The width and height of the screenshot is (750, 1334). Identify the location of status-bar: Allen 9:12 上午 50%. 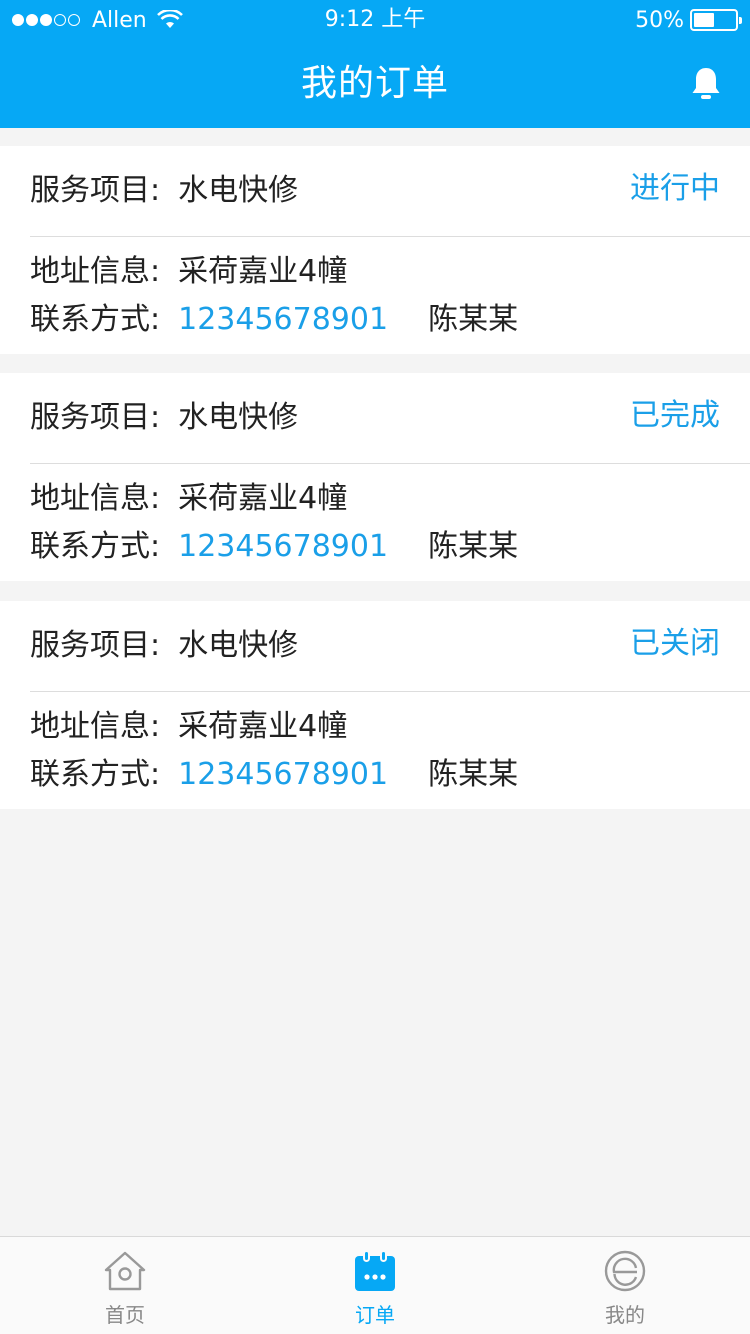
(375, 20).